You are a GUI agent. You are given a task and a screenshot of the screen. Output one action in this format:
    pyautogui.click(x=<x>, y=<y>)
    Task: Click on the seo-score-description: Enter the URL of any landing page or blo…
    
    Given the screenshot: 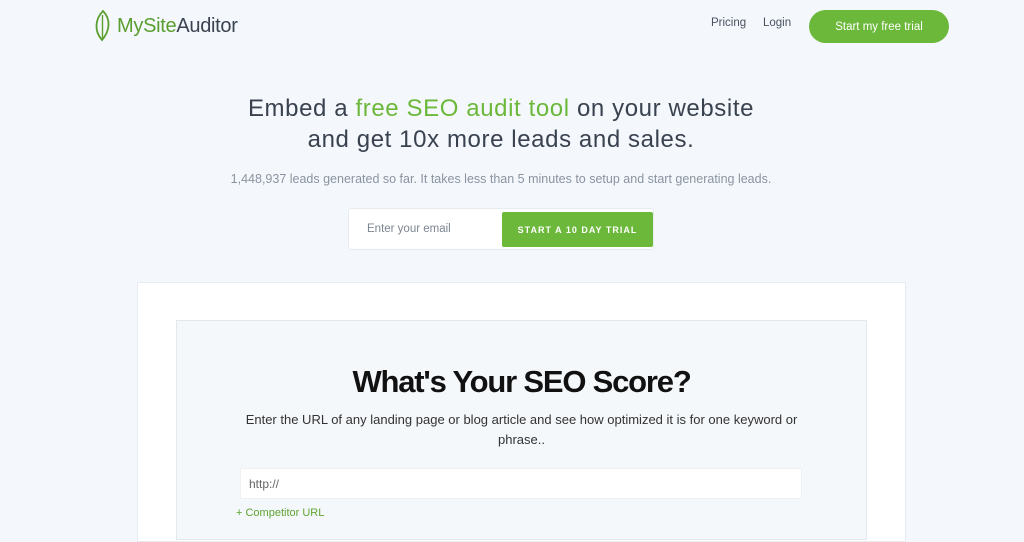 What is the action you would take?
    pyautogui.click(x=521, y=429)
    